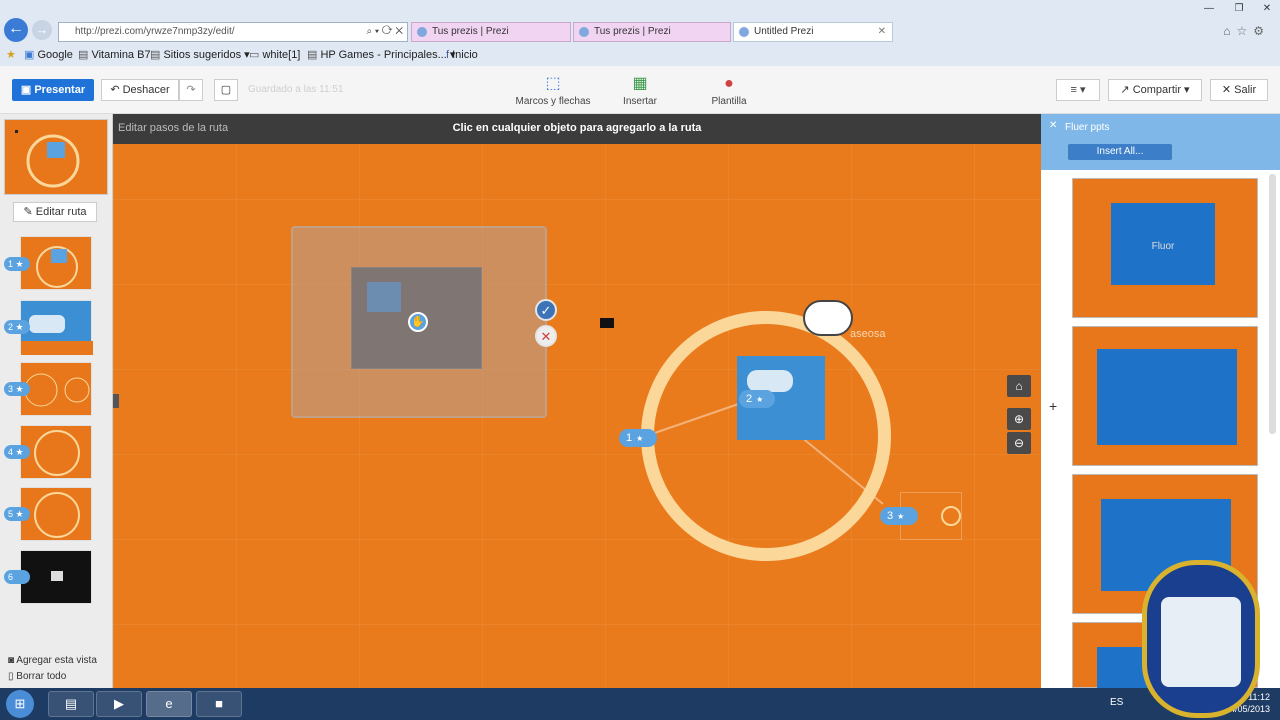 This screenshot has width=1280, height=720. I want to click on cloud-shape, so click(828, 318).